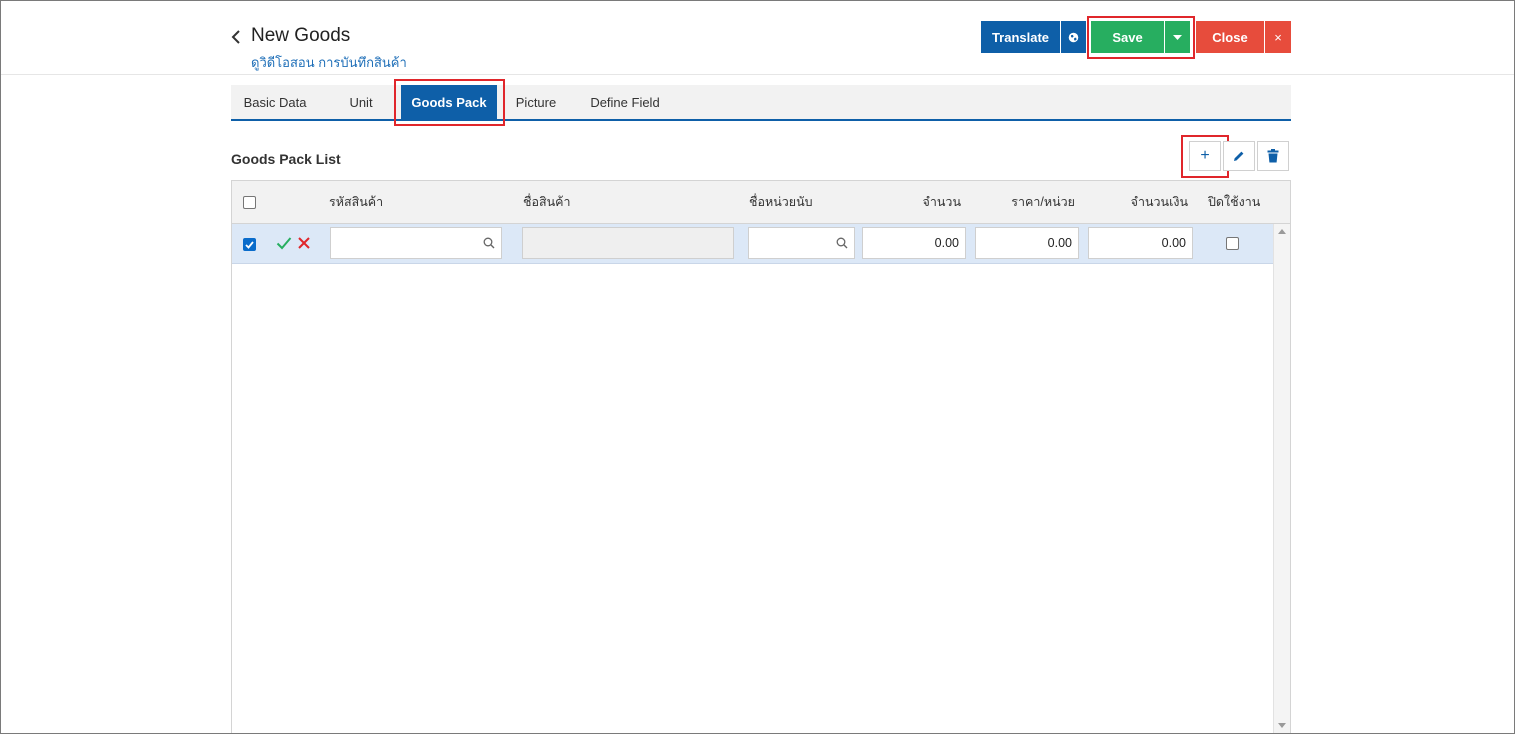  Describe the element at coordinates (628, 243) in the screenshot. I see `goods-name-field` at that location.